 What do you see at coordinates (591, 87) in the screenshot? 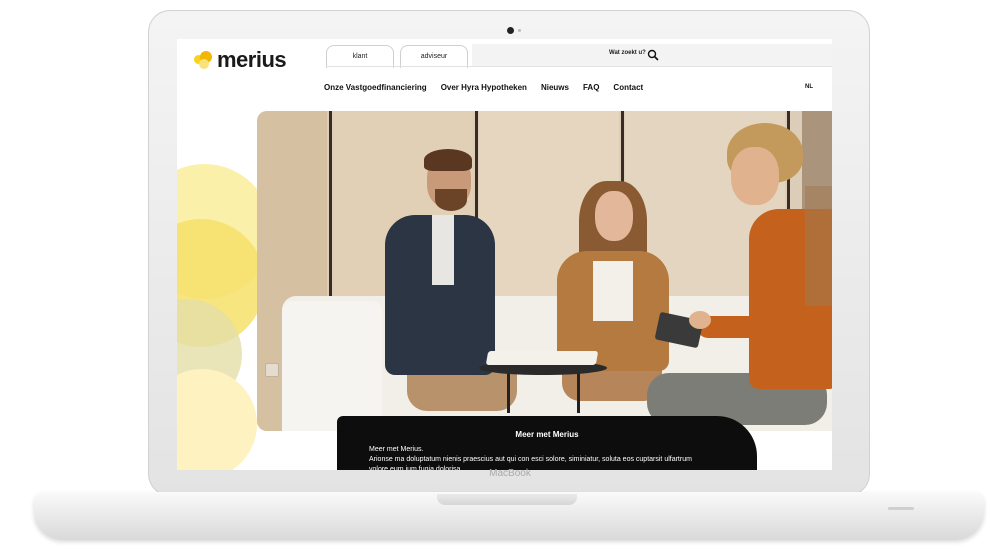
I see `nav-item-faq: FAQ` at bounding box center [591, 87].